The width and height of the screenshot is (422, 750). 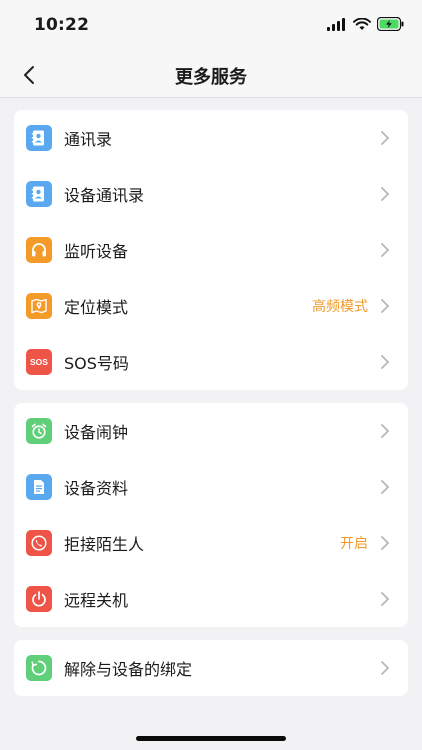 I want to click on status-icons, so click(x=365, y=24).